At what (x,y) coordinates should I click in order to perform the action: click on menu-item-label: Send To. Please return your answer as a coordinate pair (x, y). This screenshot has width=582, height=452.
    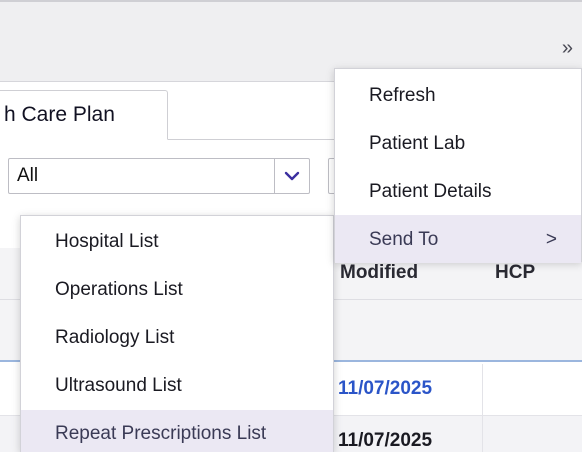
    Looking at the image, I should click on (404, 239).